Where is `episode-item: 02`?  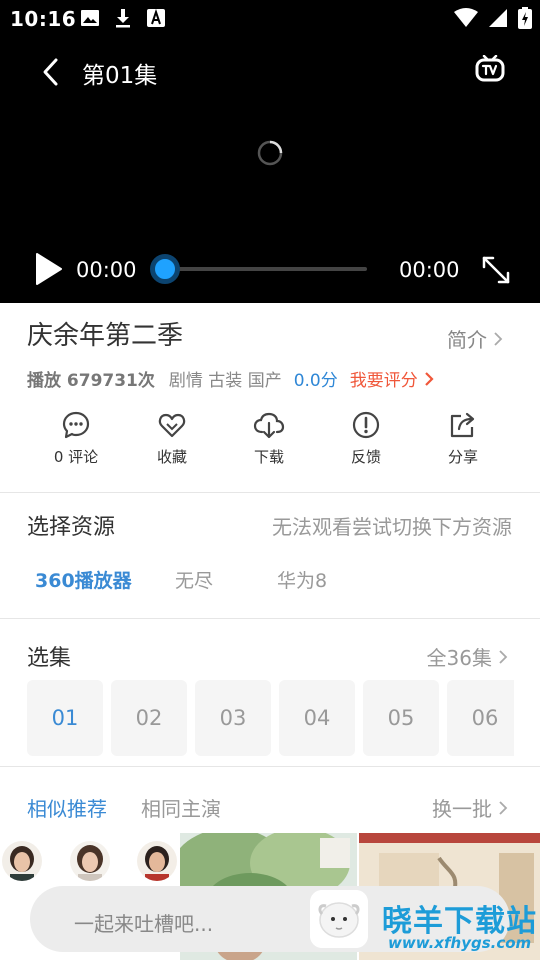 episode-item: 02 is located at coordinates (149, 718).